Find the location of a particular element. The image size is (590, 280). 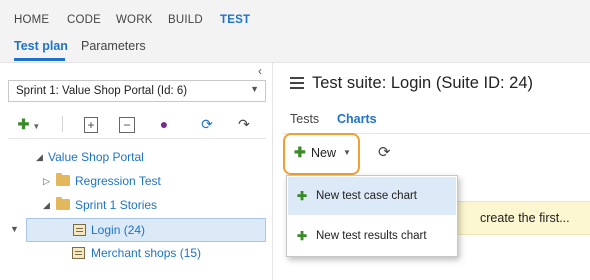

run-icon: ⟳ is located at coordinates (207, 124).